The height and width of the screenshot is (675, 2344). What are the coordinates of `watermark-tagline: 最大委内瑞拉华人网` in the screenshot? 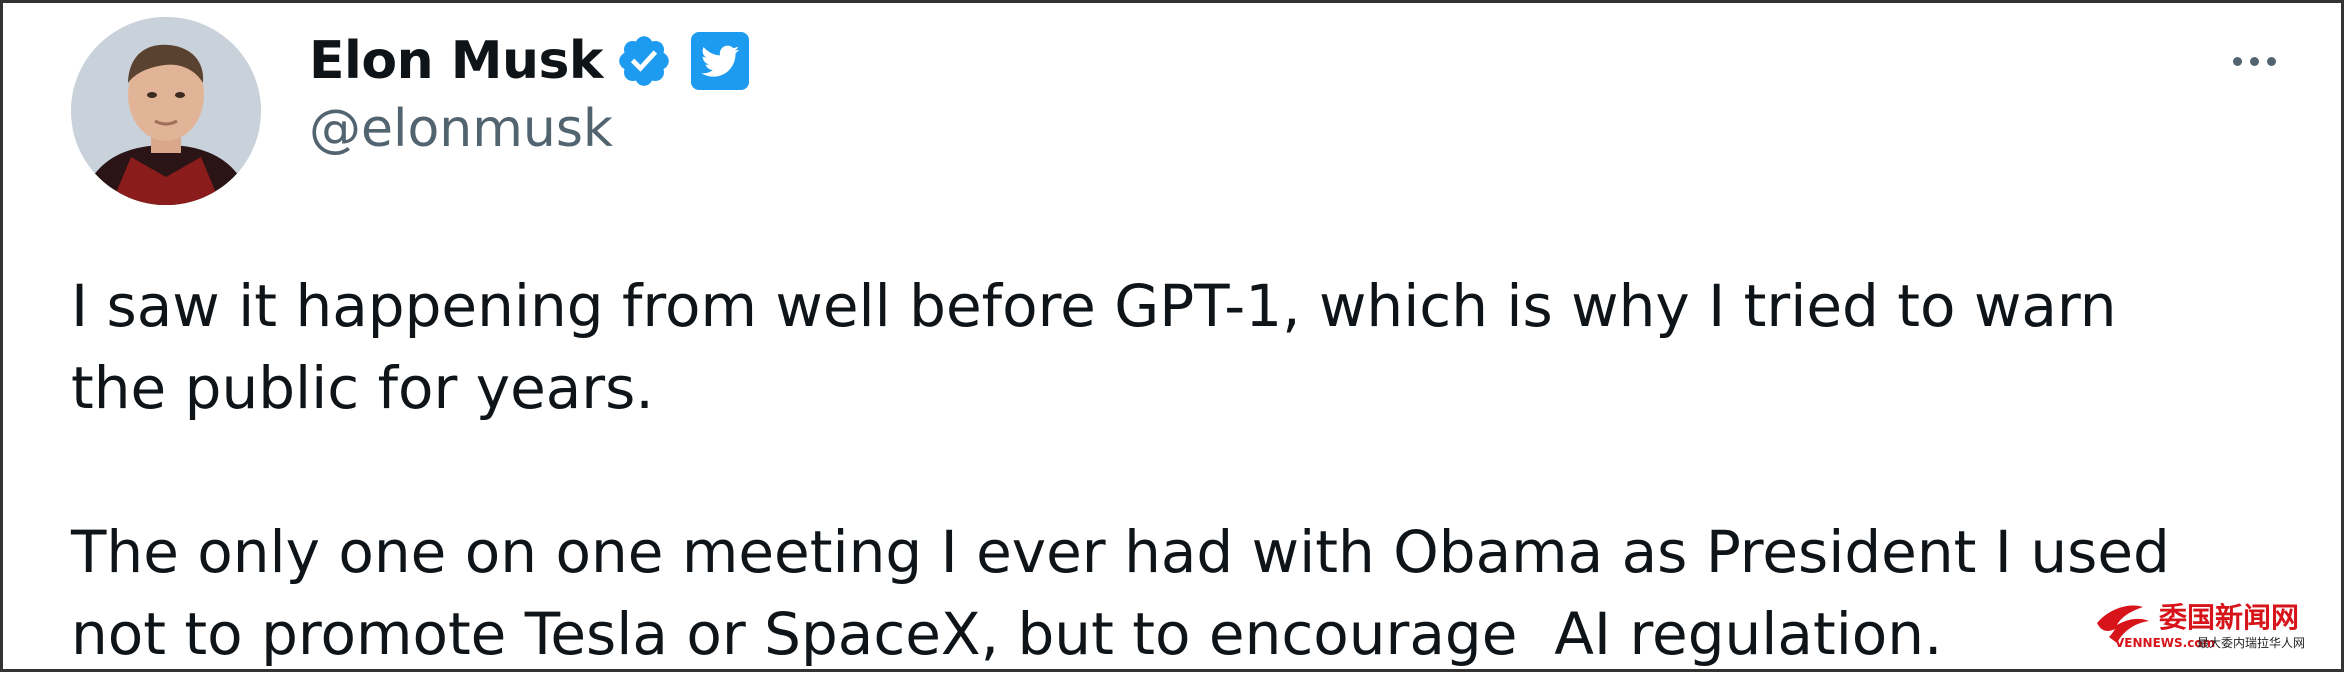 It's located at (2251, 642).